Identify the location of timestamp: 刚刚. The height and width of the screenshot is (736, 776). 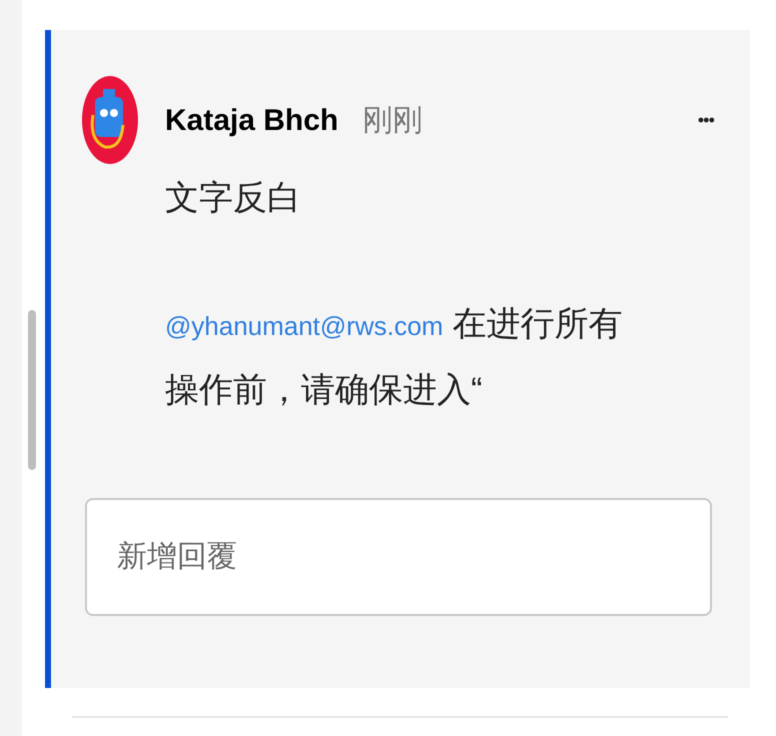
(392, 120).